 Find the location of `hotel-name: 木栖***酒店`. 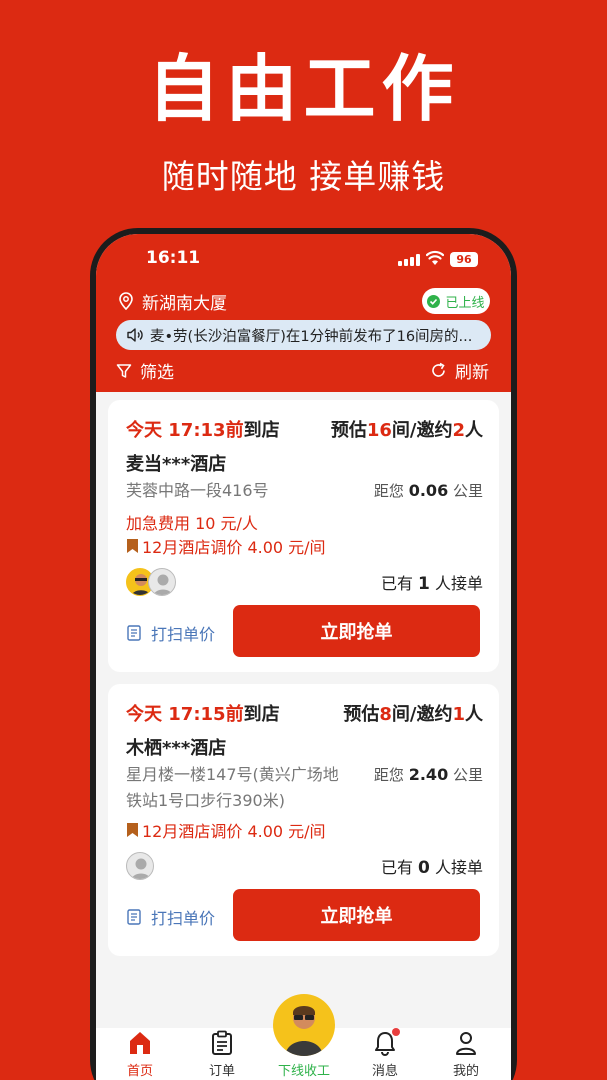

hotel-name: 木栖***酒店 is located at coordinates (176, 748).